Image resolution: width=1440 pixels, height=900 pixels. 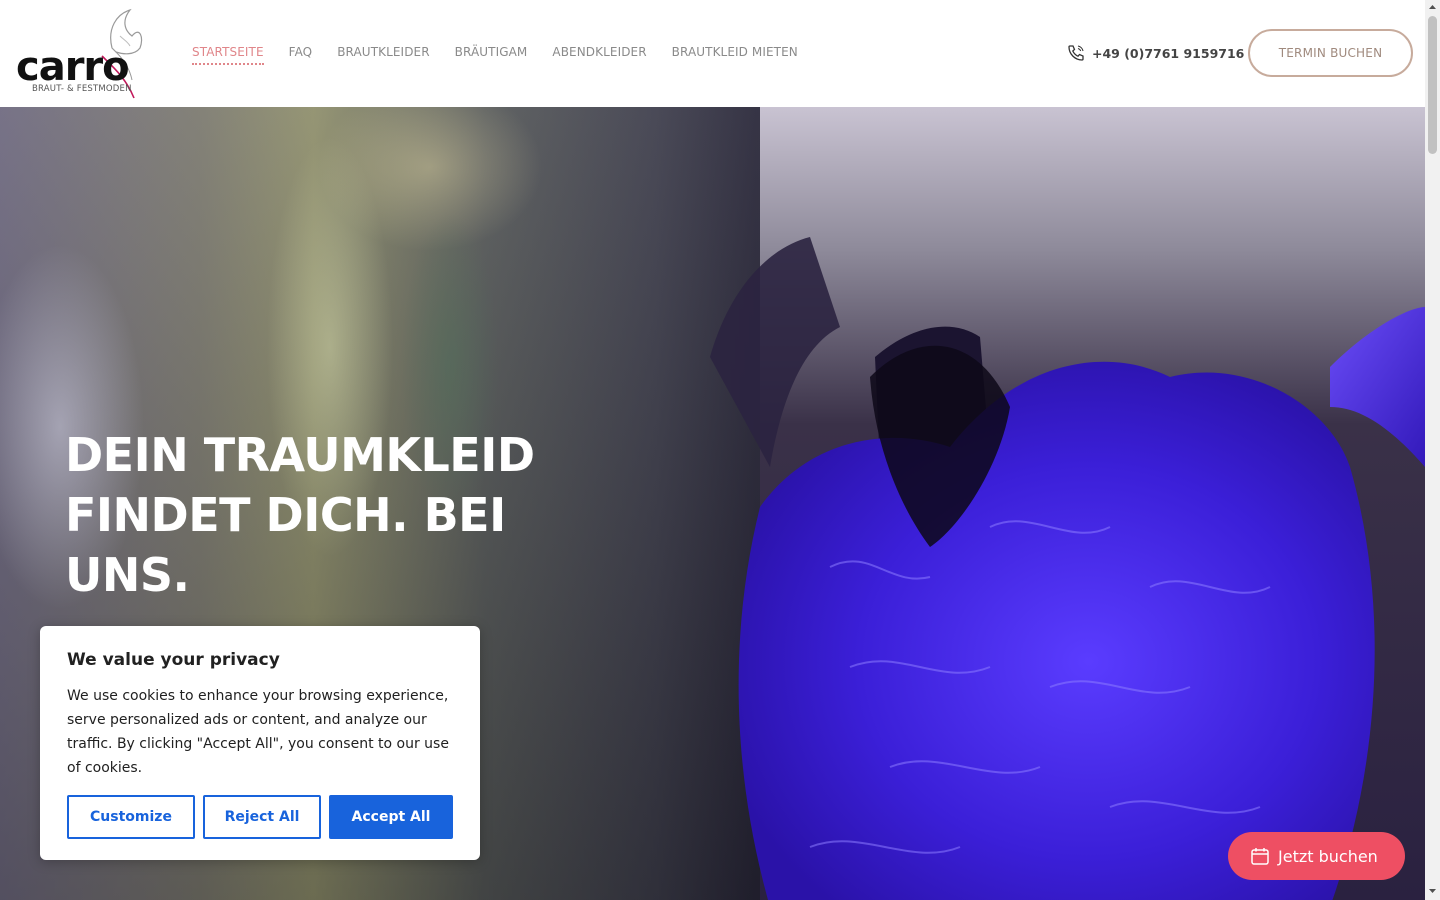 What do you see at coordinates (391, 817) in the screenshot?
I see `accept-all-button: Accept All` at bounding box center [391, 817].